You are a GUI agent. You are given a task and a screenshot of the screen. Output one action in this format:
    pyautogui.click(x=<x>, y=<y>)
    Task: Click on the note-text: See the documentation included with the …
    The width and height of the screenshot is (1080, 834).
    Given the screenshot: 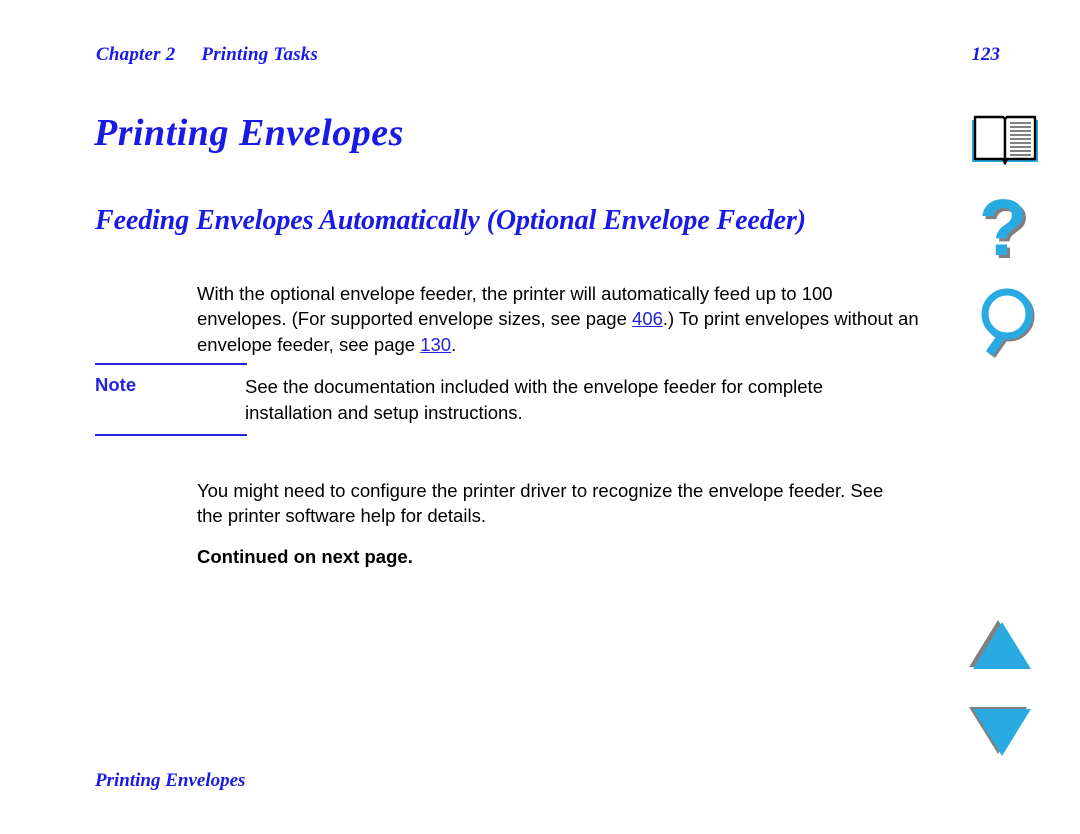 What is the action you would take?
    pyautogui.click(x=534, y=399)
    